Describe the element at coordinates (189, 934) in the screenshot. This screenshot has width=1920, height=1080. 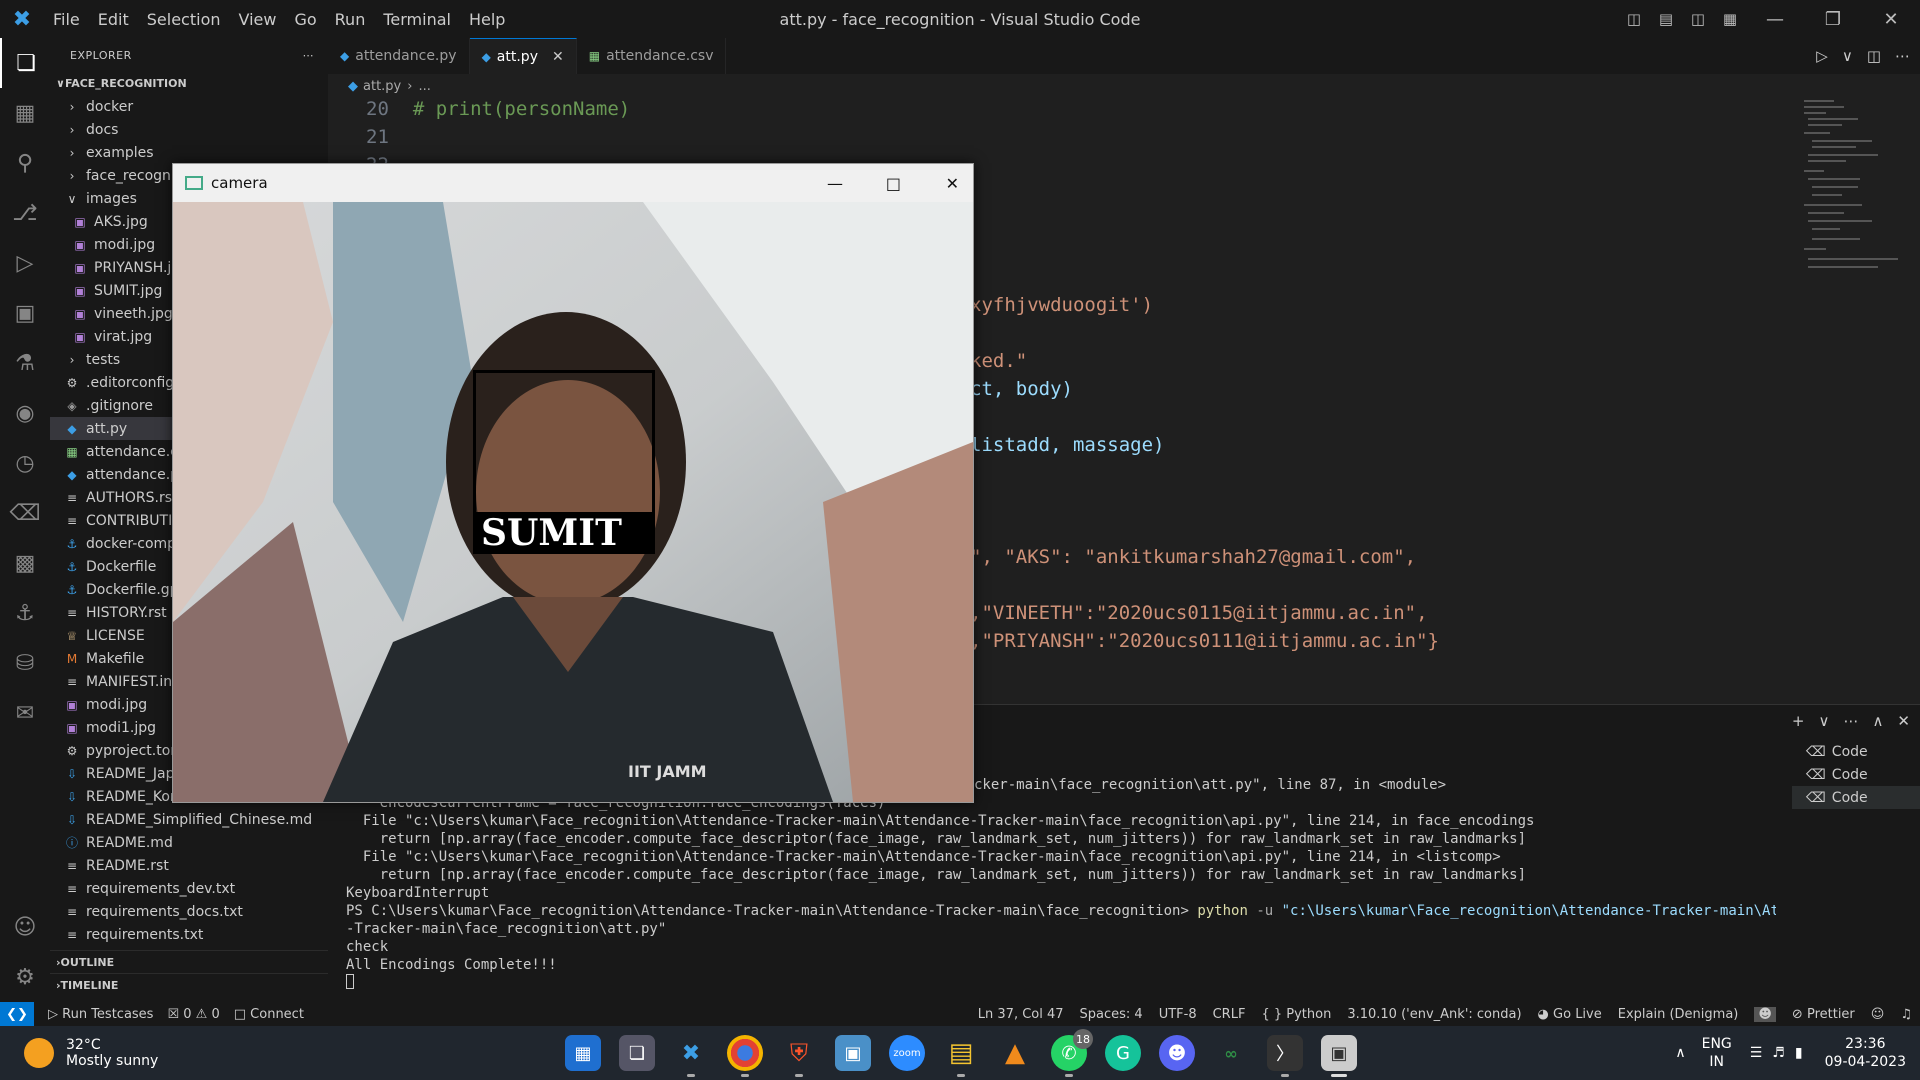
I see `file-item: ≡ requirements.txt` at that location.